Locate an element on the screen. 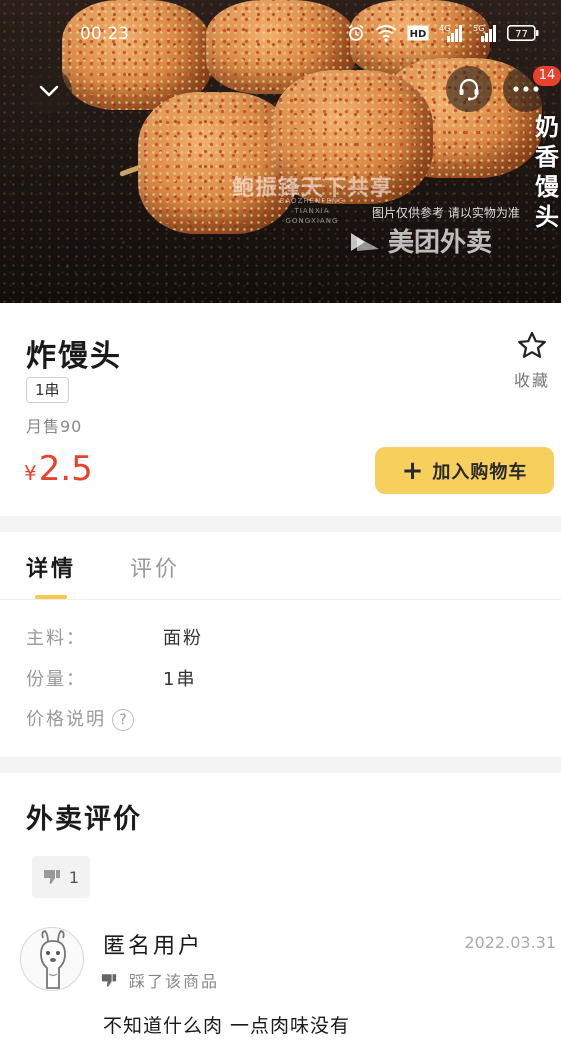  add-to-cart-button: + 加入购物车 is located at coordinates (464, 470).